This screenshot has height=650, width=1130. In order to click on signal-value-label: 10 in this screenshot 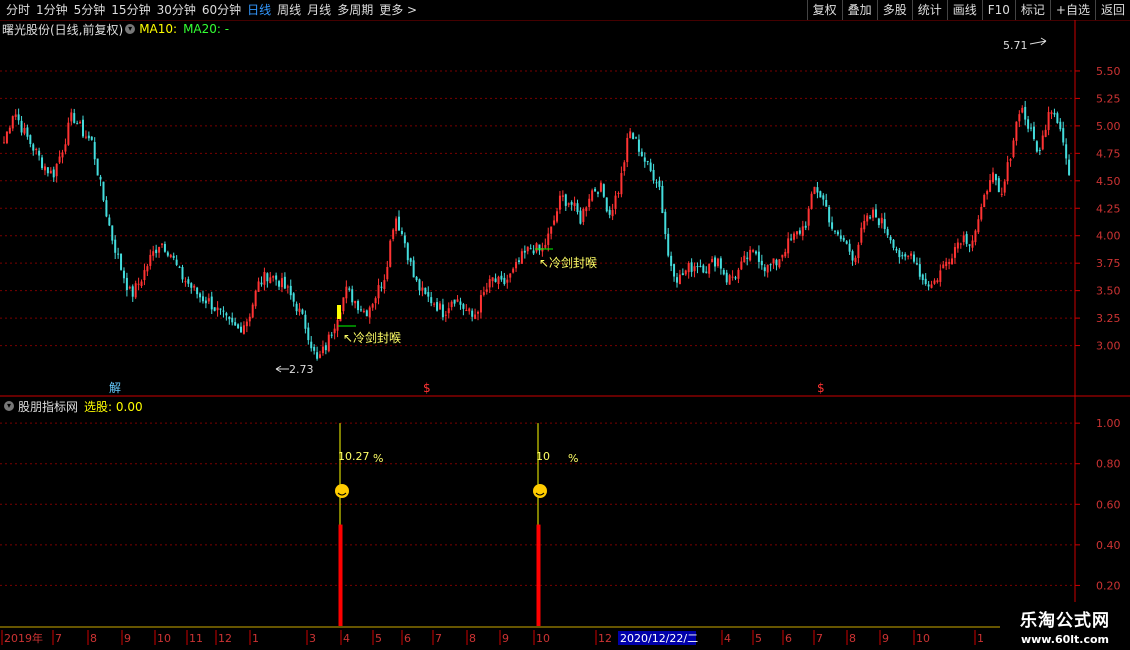, I will do `click(543, 456)`.